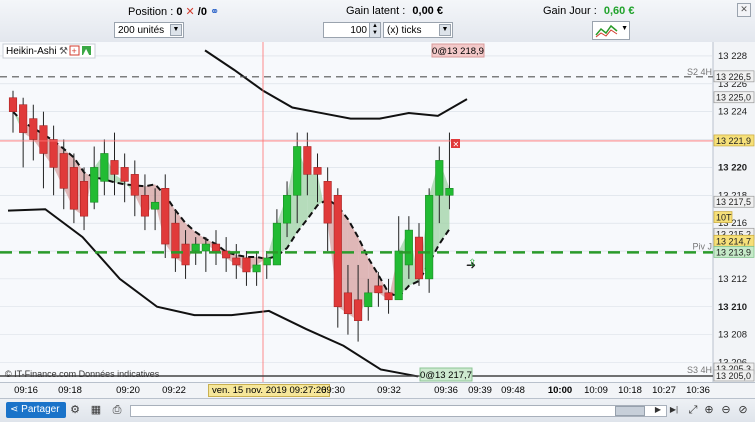 Image resolution: width=755 pixels, height=422 pixels. Describe the element at coordinates (733, 98) in the screenshot. I see `price-marker: 13 225,0` at that location.